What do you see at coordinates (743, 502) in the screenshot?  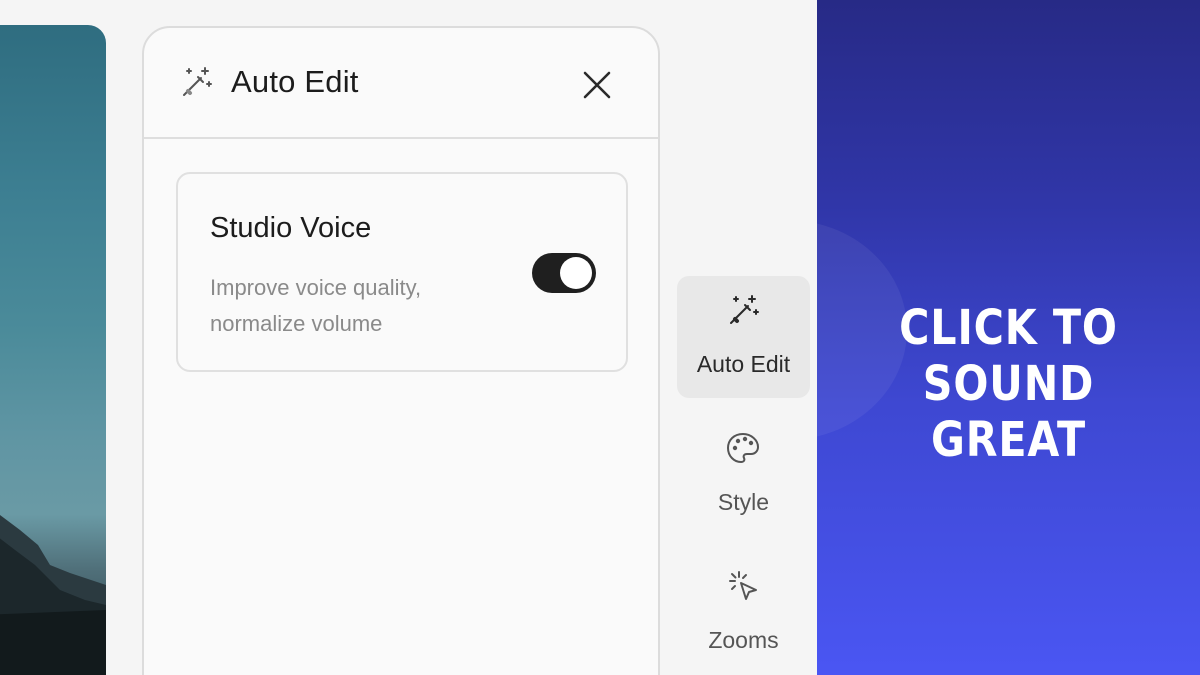 I see `sidebar-item-label: Style` at bounding box center [743, 502].